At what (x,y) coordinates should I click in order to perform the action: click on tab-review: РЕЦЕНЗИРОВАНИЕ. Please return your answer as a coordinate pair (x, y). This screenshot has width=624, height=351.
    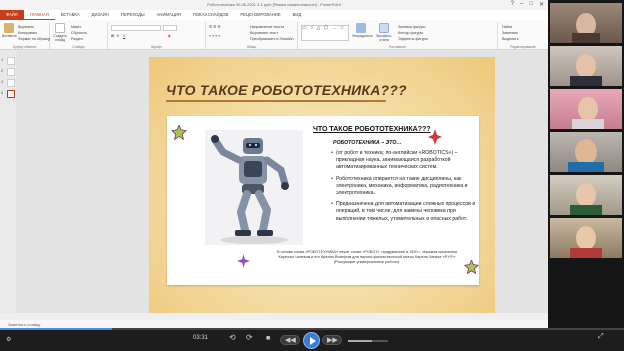
    Looking at the image, I should click on (260, 15).